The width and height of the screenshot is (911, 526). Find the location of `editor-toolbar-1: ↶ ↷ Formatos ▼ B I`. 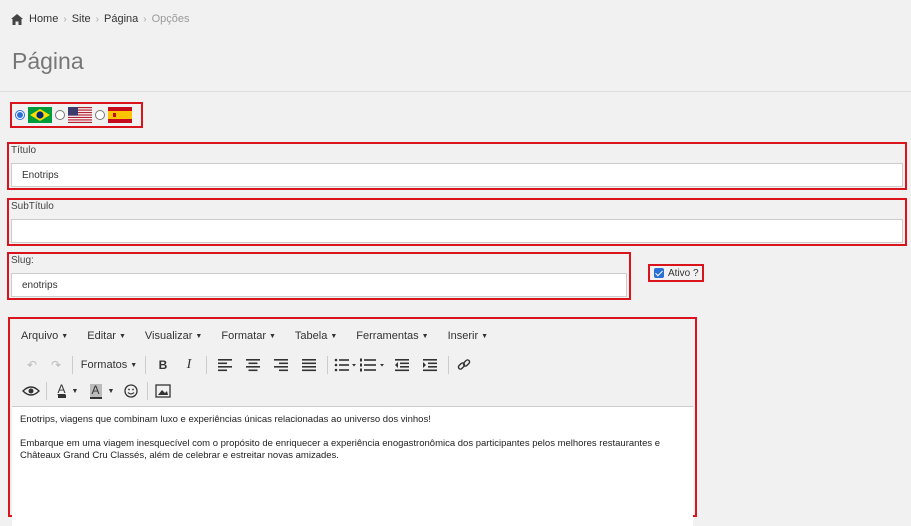

editor-toolbar-1: ↶ ↷ Formatos ▼ B I is located at coordinates (247, 365).